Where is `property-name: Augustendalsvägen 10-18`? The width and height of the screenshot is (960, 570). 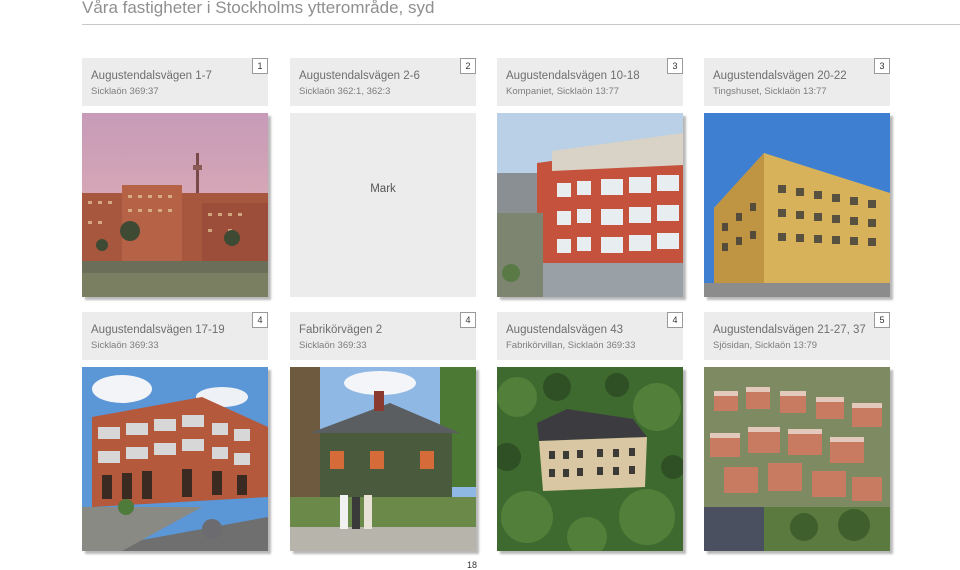
property-name: Augustendalsvägen 10-18 is located at coordinates (573, 76).